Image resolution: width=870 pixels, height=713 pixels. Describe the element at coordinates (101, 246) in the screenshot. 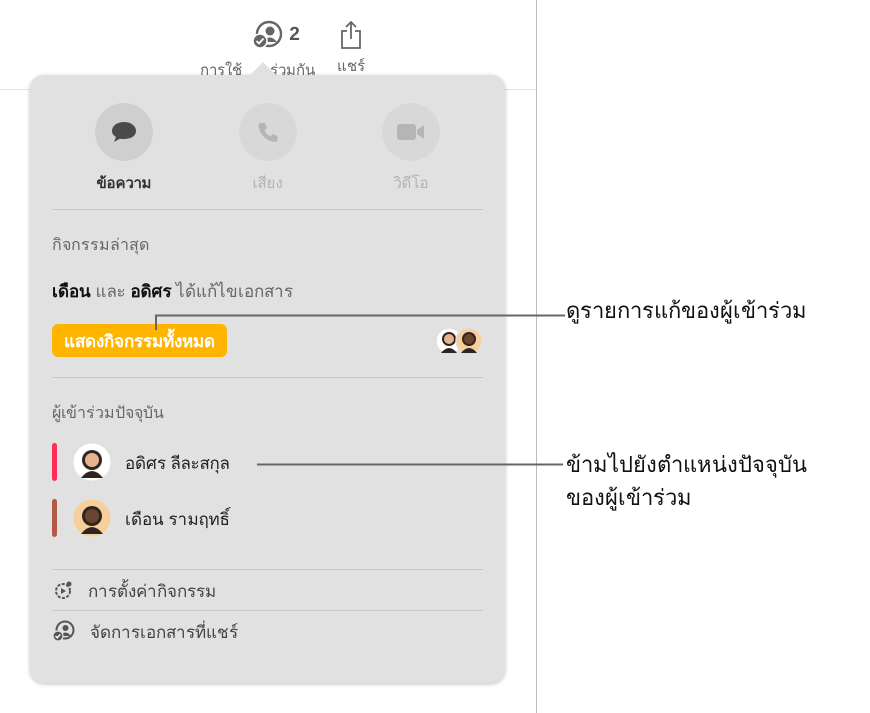

I see `section-heading: กิจกรรมล่าสุด` at that location.